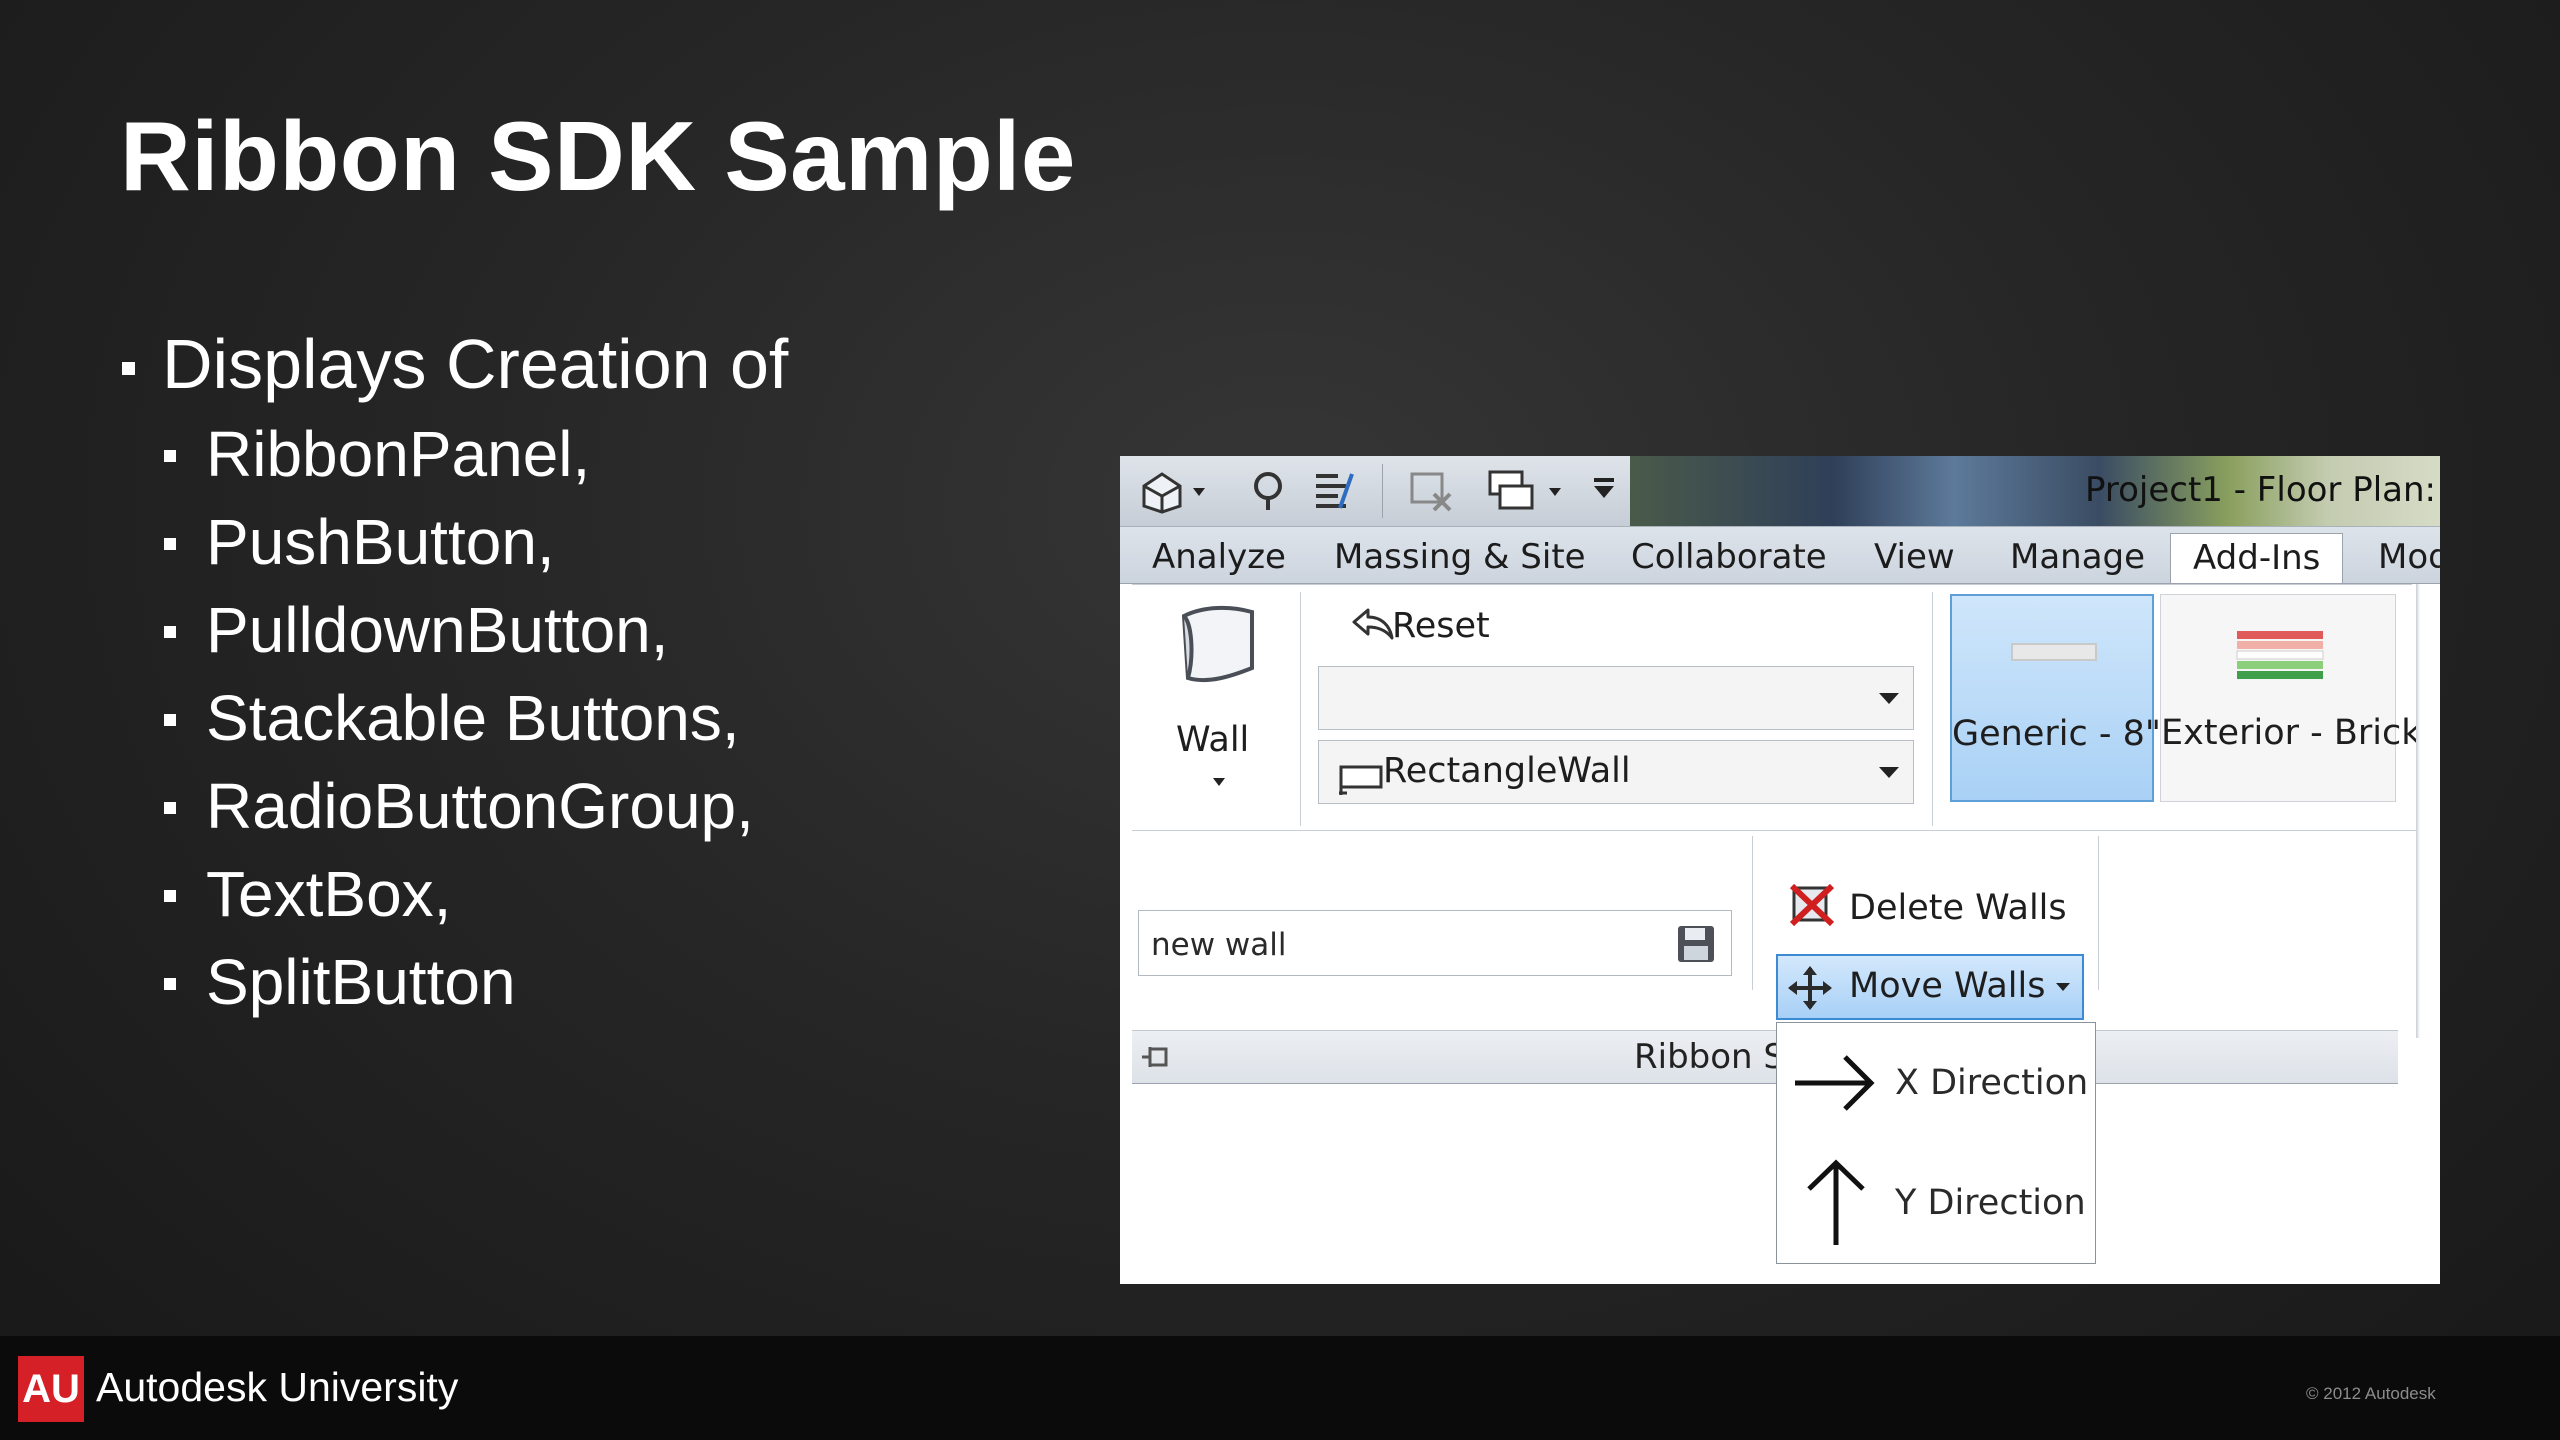  What do you see at coordinates (1709, 1057) in the screenshot?
I see `ribbon-panel-name: Ribbon S` at bounding box center [1709, 1057].